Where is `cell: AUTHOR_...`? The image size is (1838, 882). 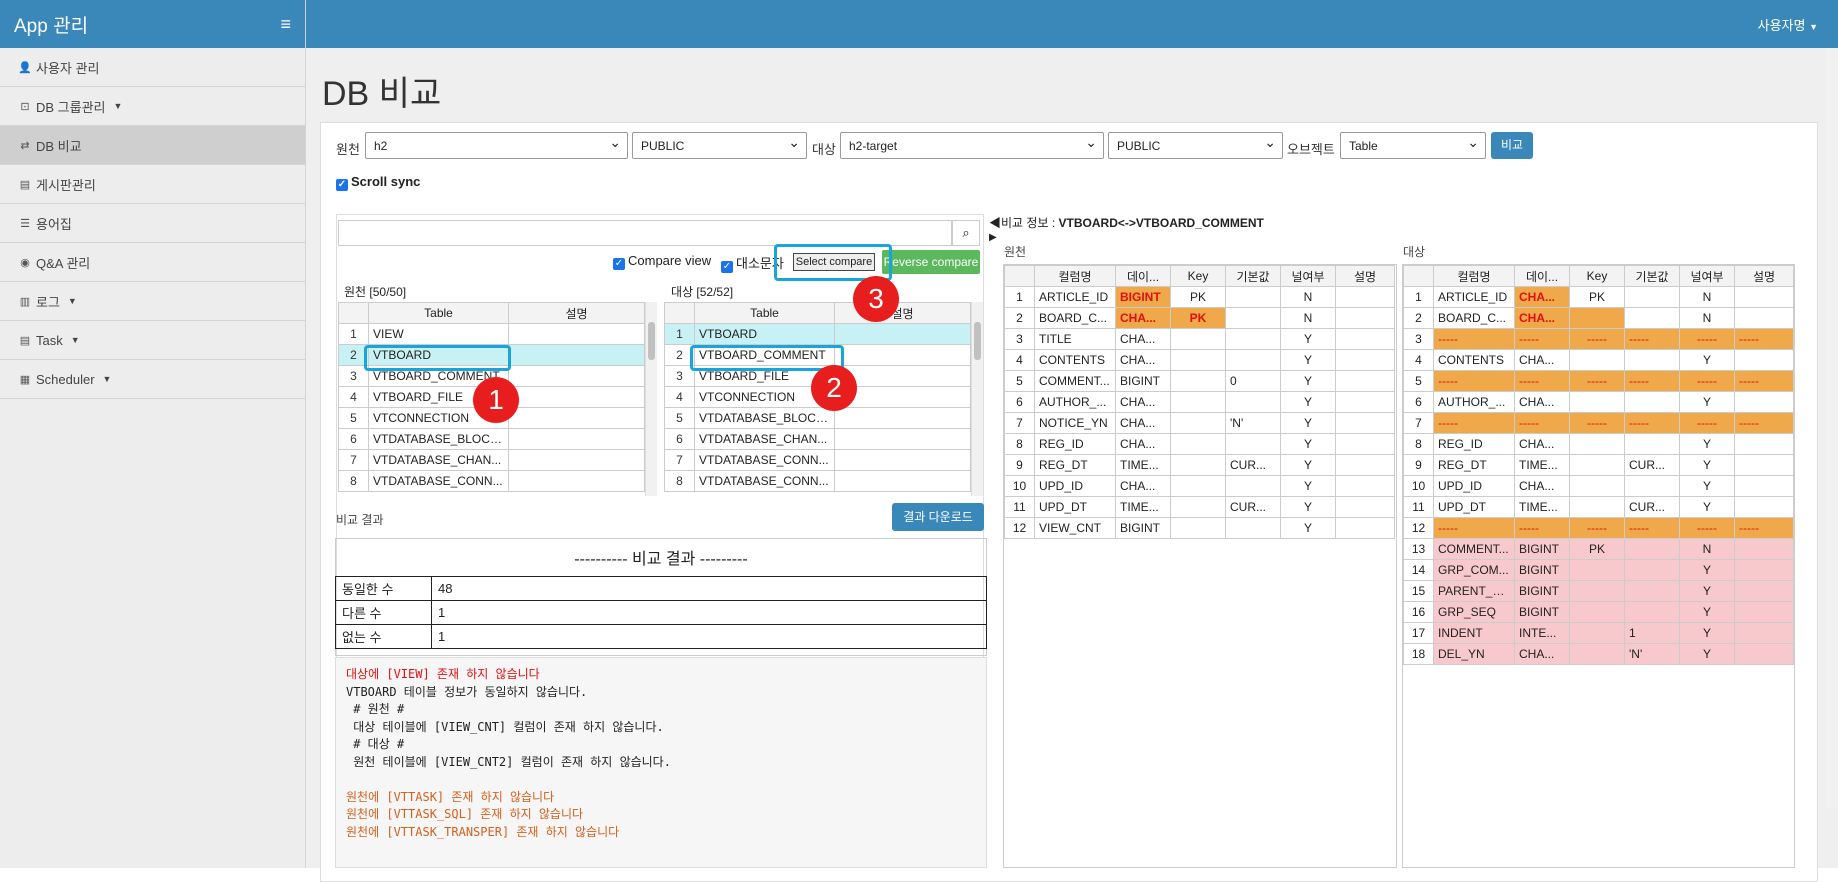
cell: AUTHOR_... is located at coordinates (1075, 402).